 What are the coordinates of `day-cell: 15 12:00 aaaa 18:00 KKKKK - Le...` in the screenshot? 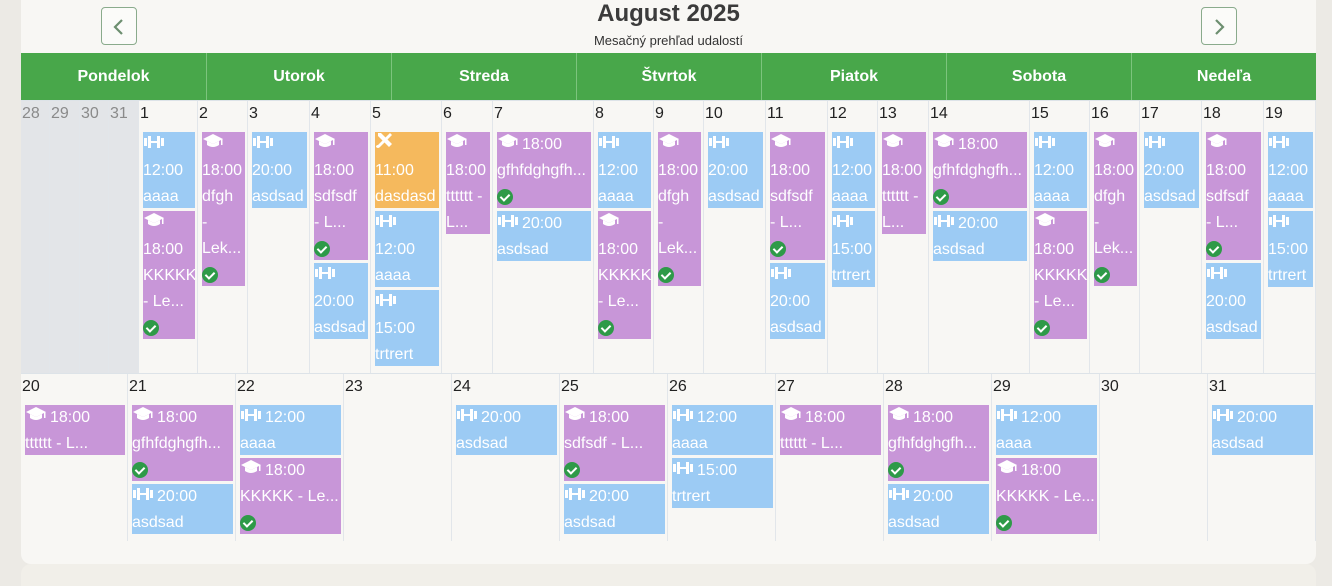 It's located at (1060, 237).